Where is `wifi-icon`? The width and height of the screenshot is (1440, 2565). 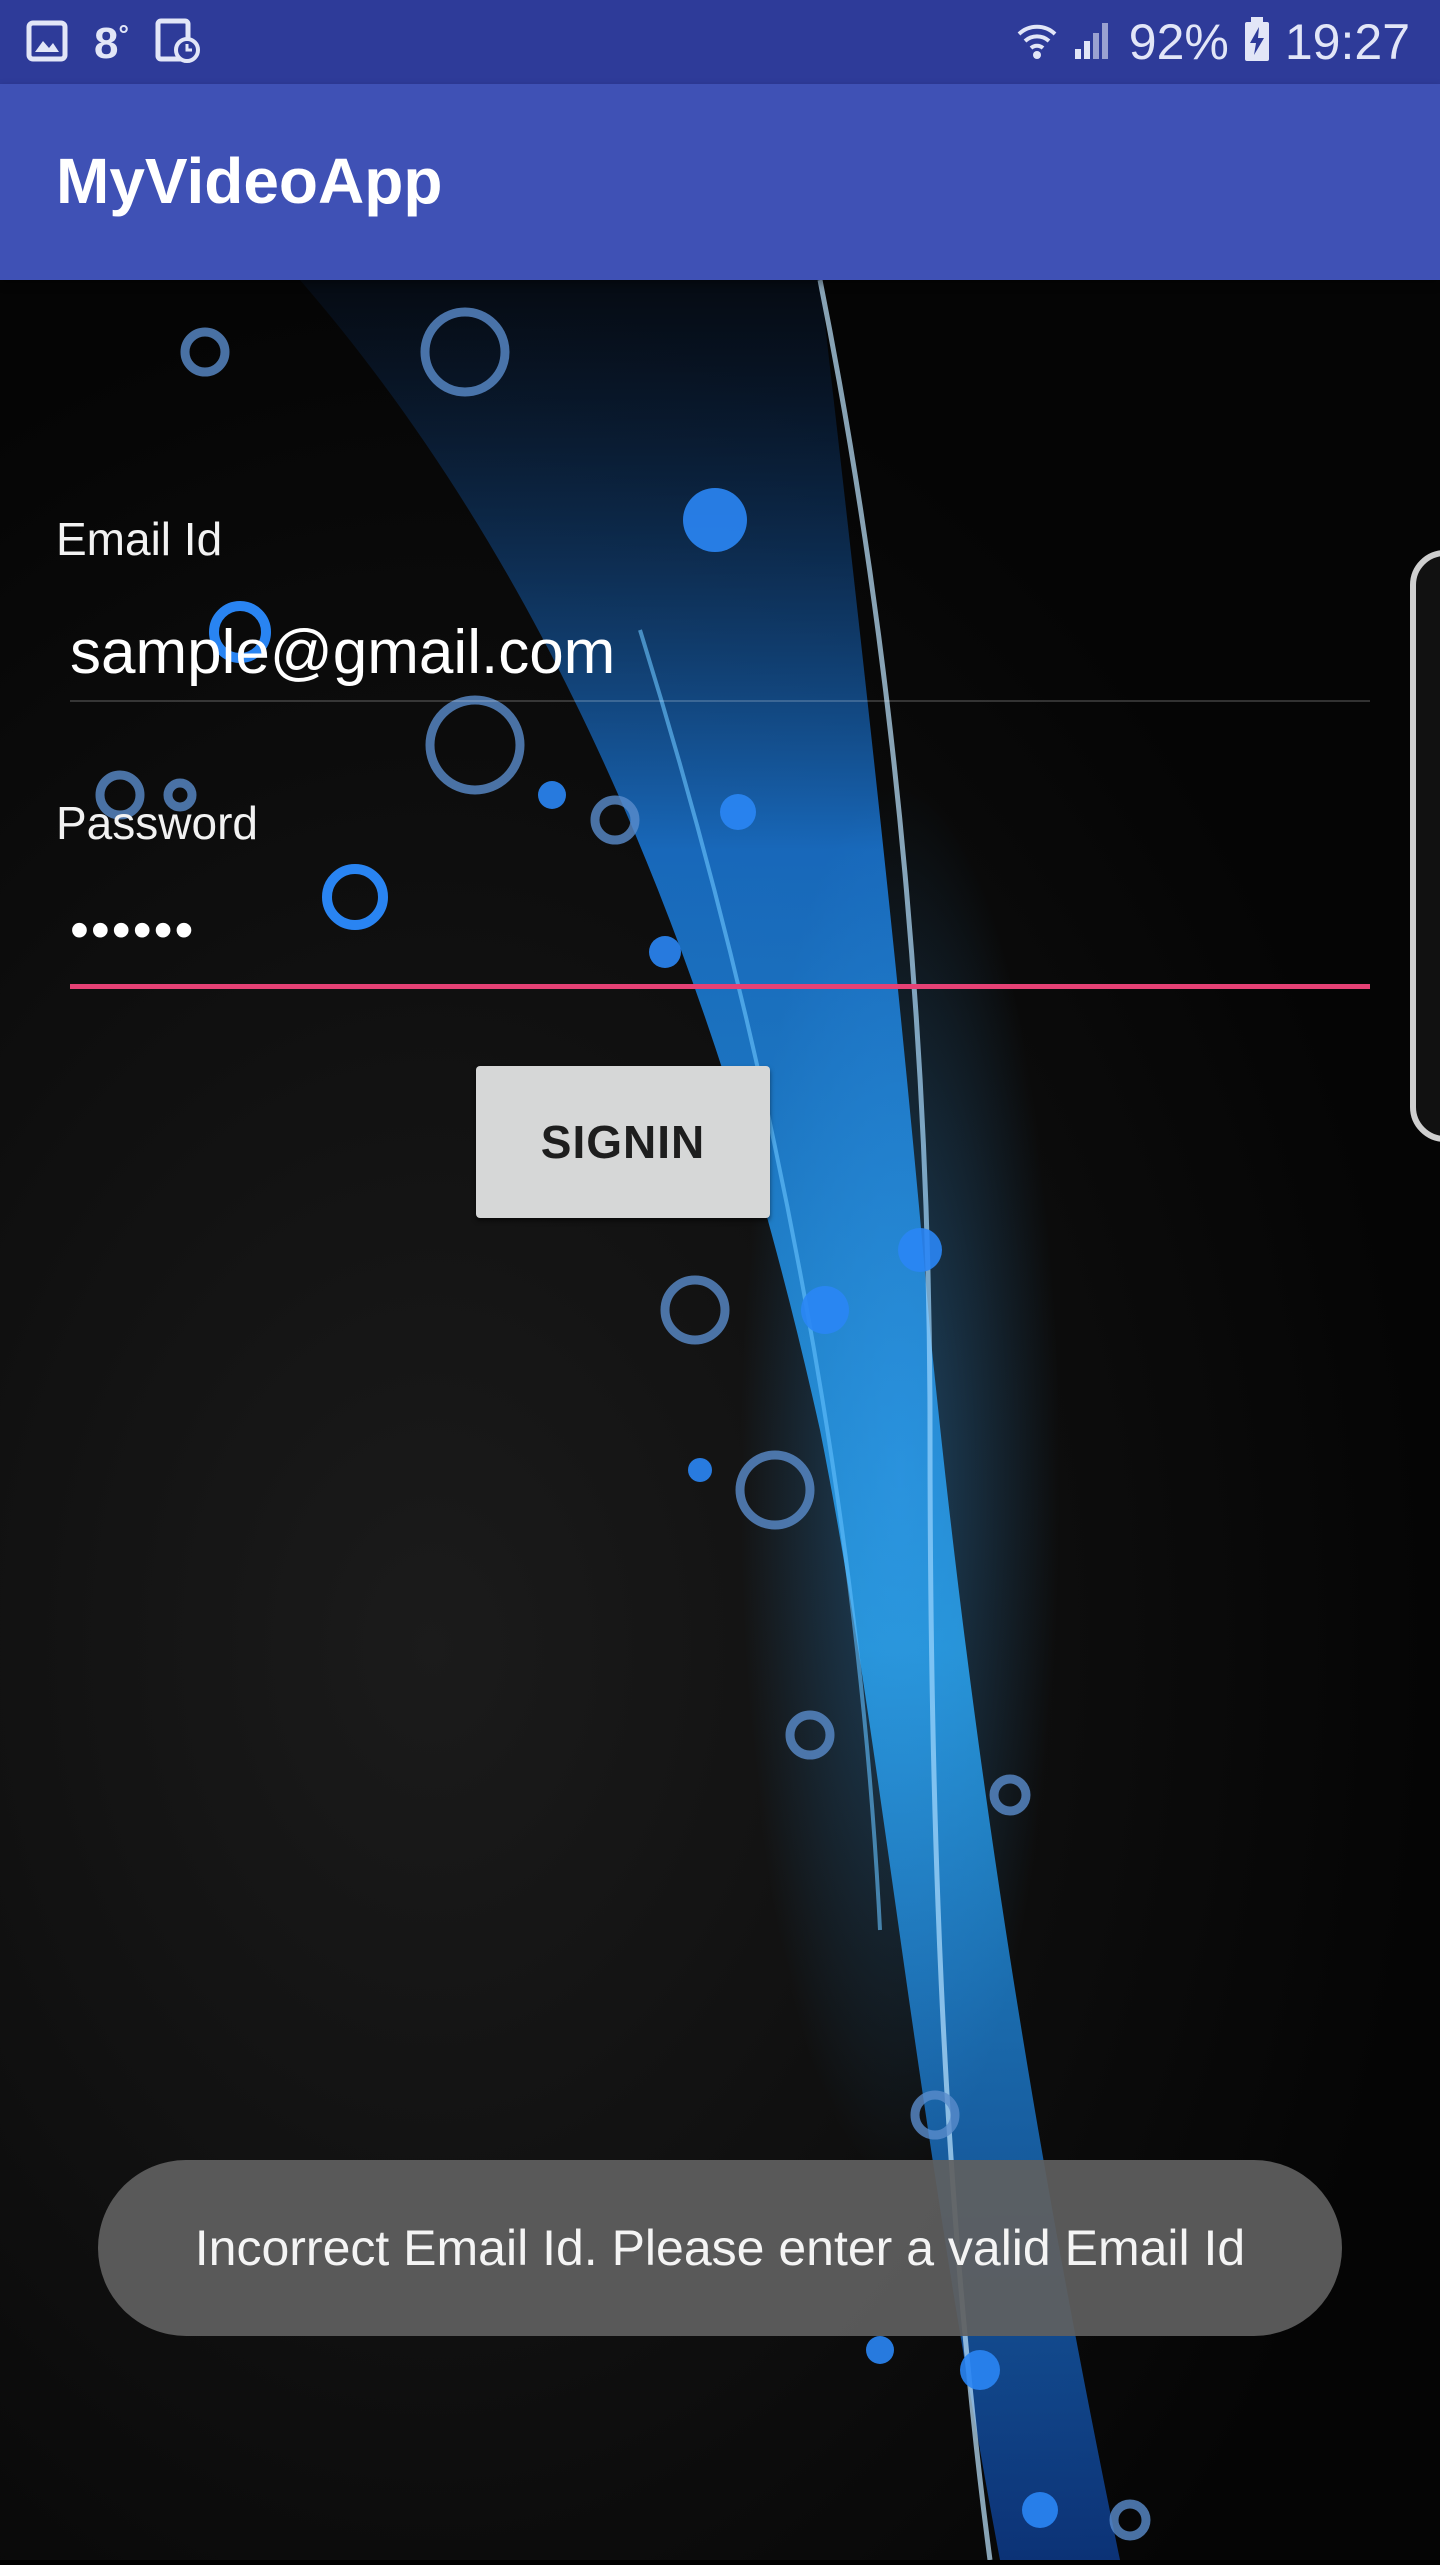 wifi-icon is located at coordinates (1037, 42).